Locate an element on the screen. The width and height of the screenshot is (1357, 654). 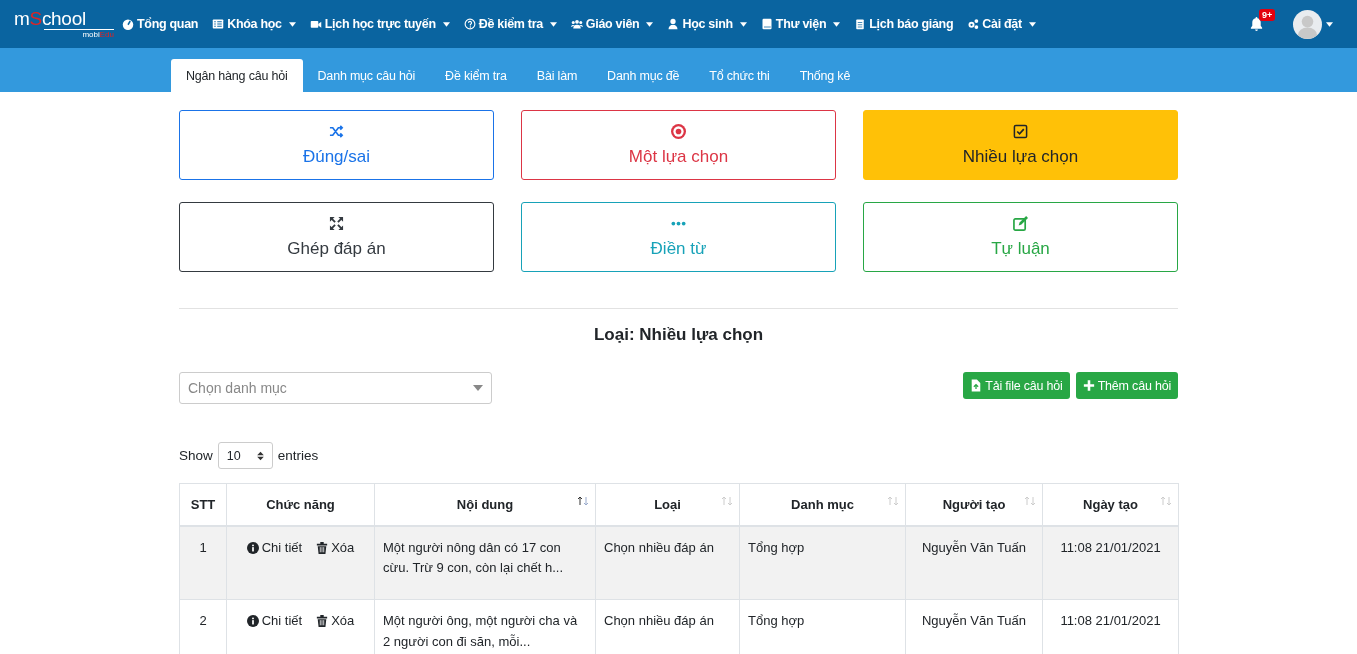
show-label: Show is located at coordinates (196, 455).